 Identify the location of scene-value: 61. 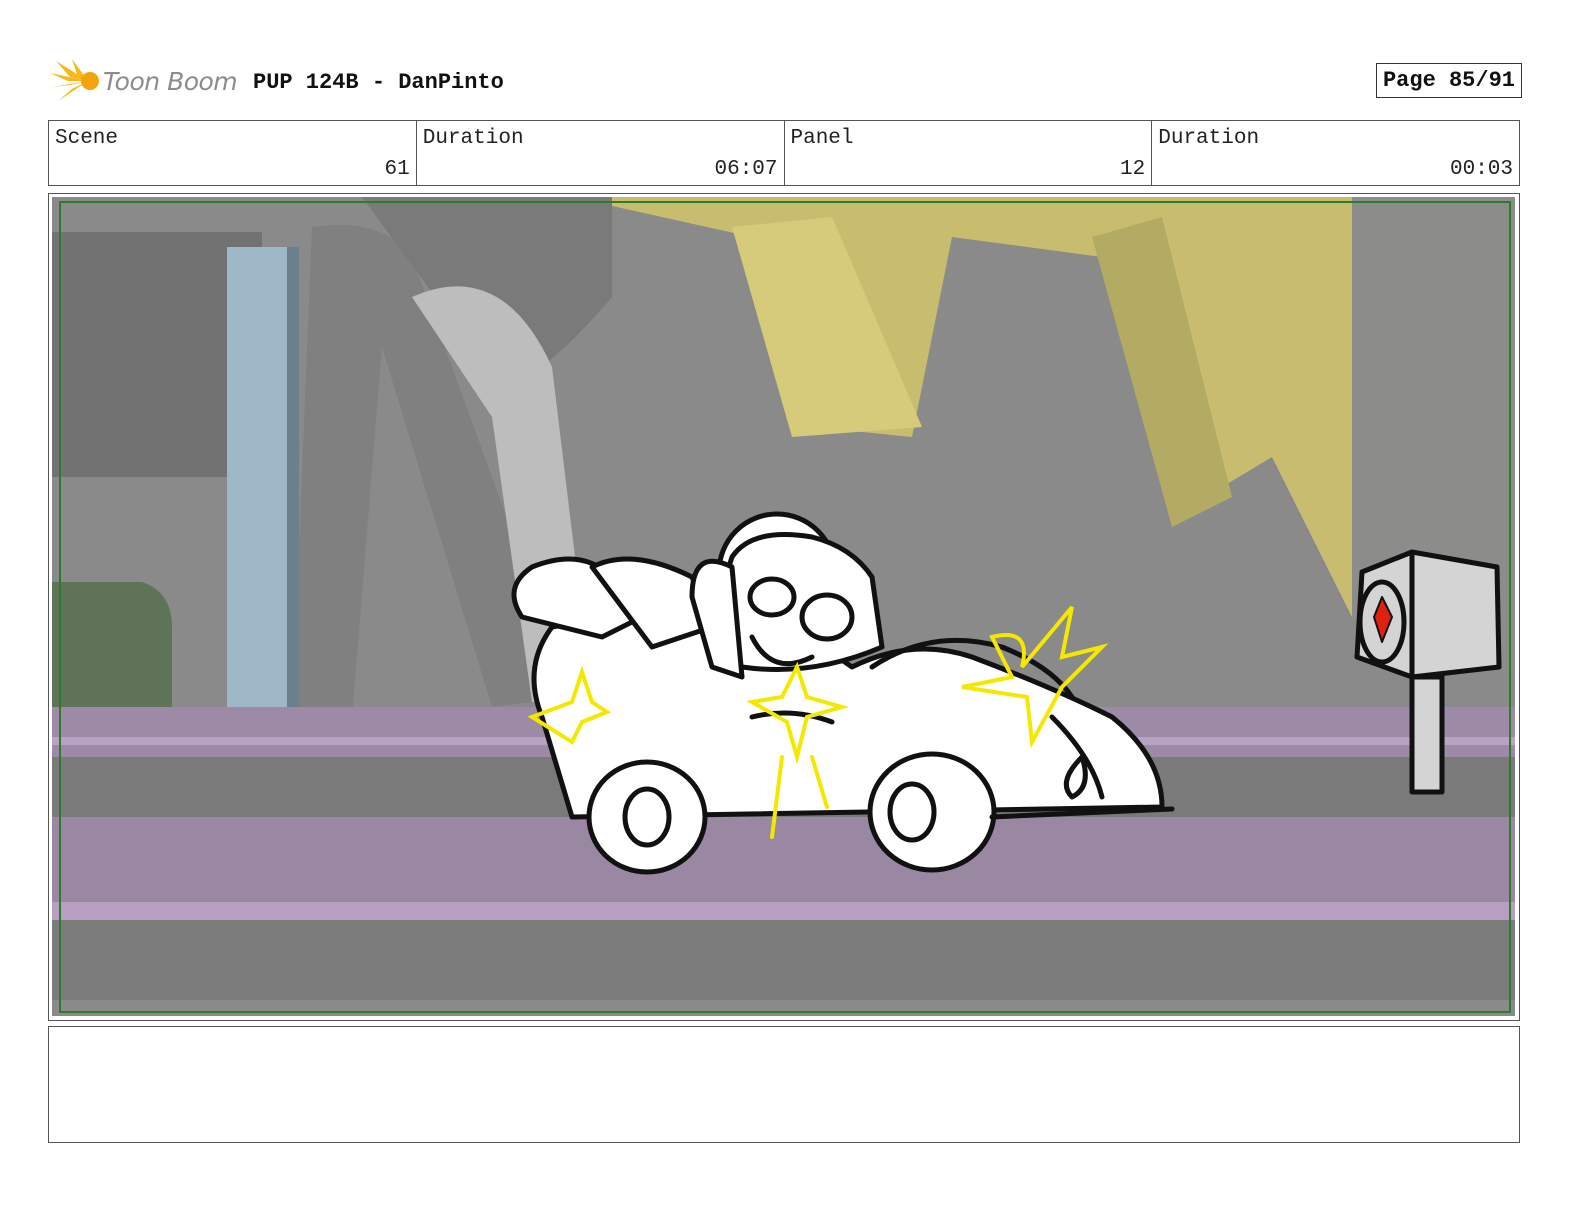
(397, 169).